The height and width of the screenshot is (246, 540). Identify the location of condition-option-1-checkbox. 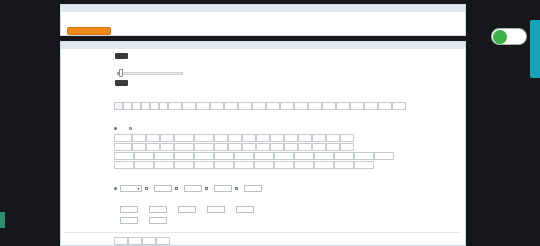
(146, 188).